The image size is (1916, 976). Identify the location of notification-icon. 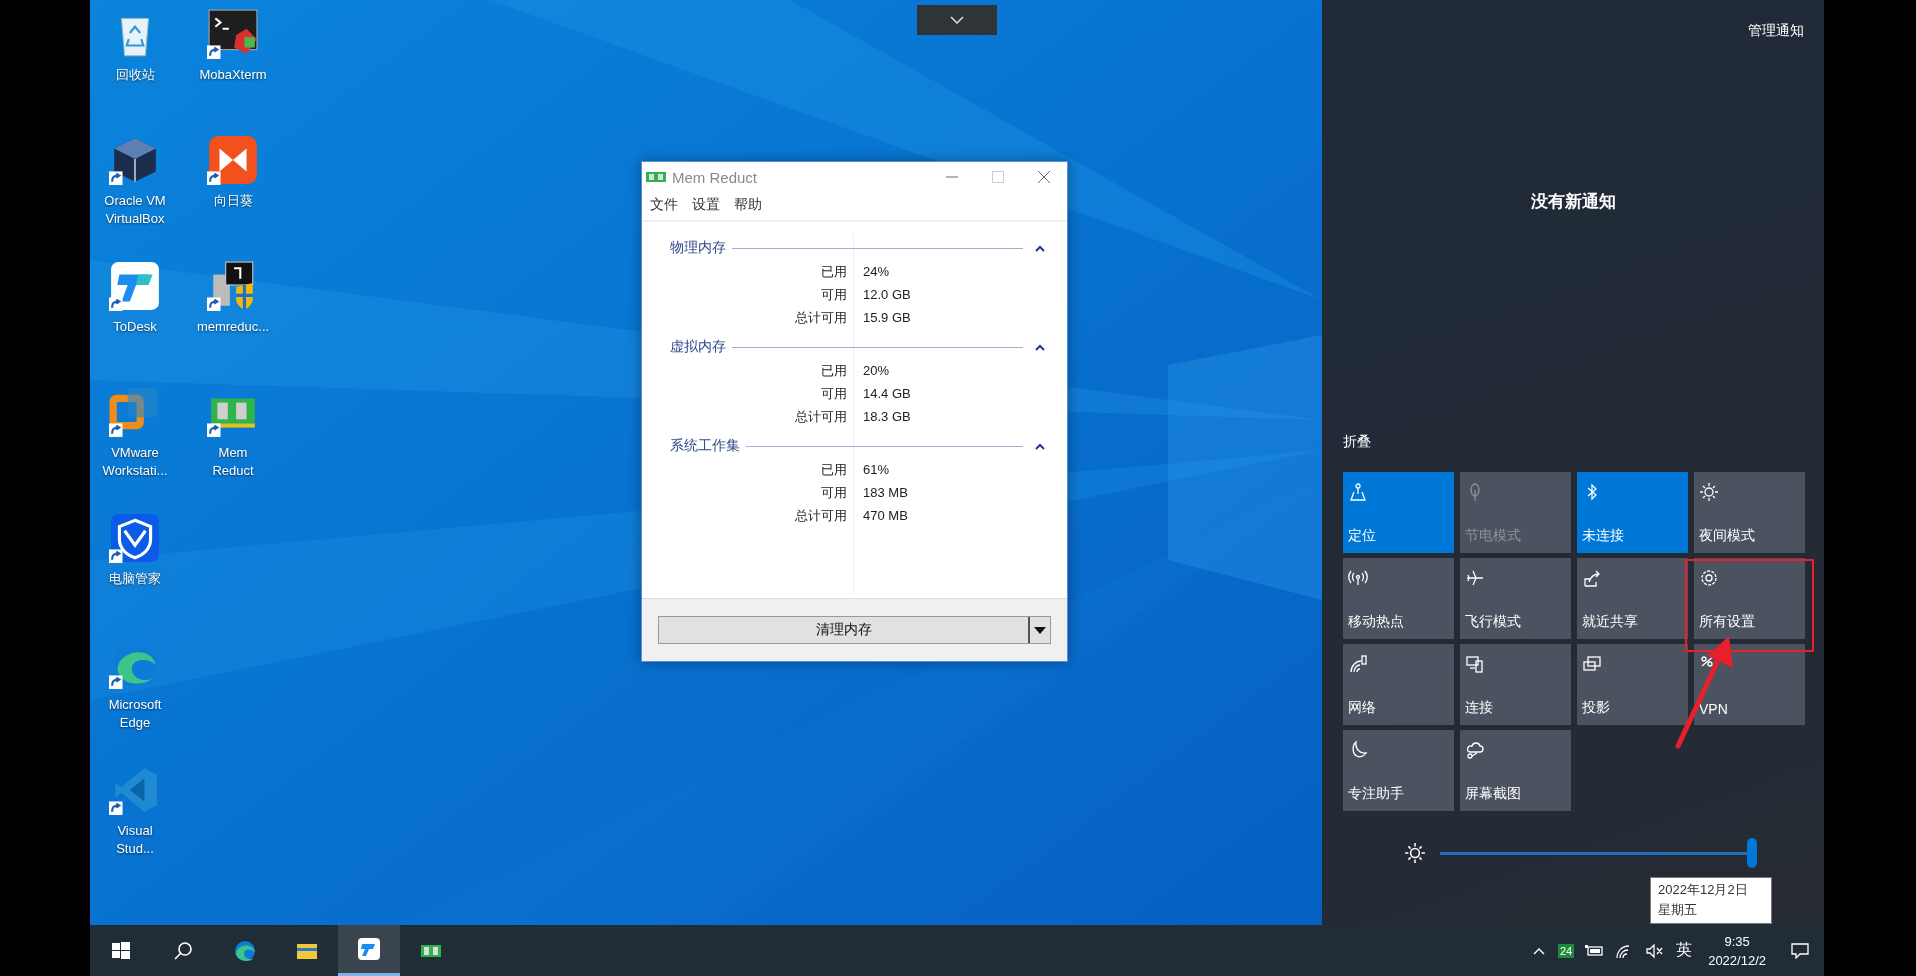
(1800, 950).